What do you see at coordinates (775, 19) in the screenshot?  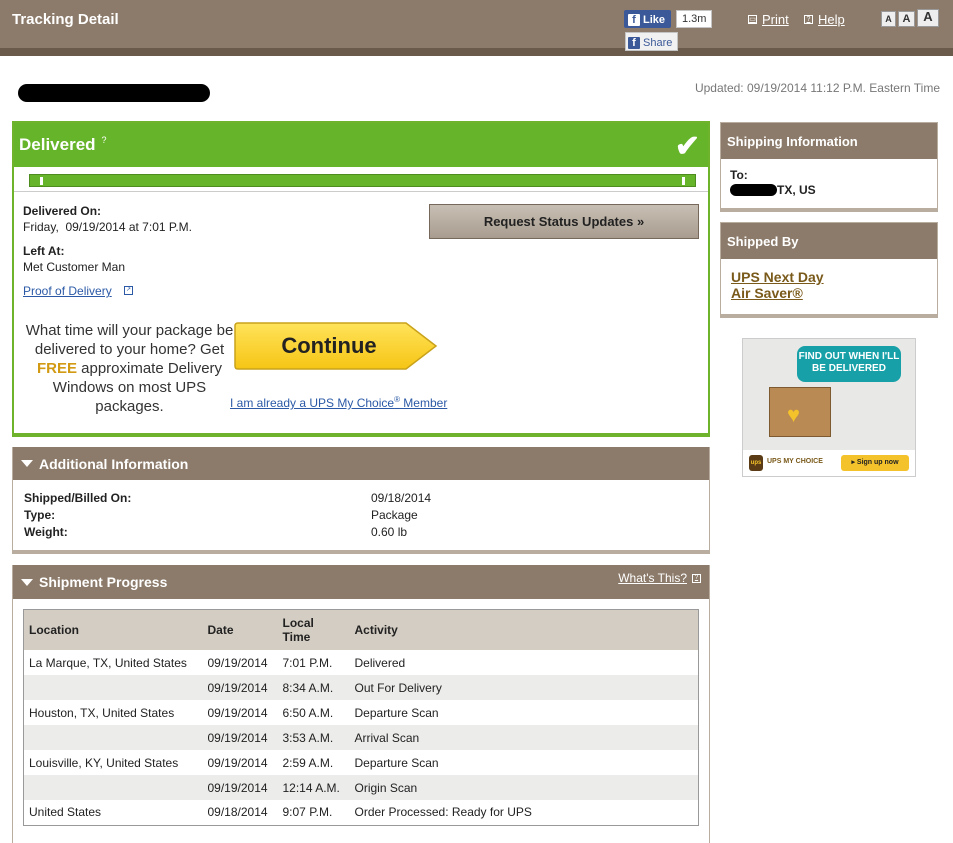 I see `print-label: Print` at bounding box center [775, 19].